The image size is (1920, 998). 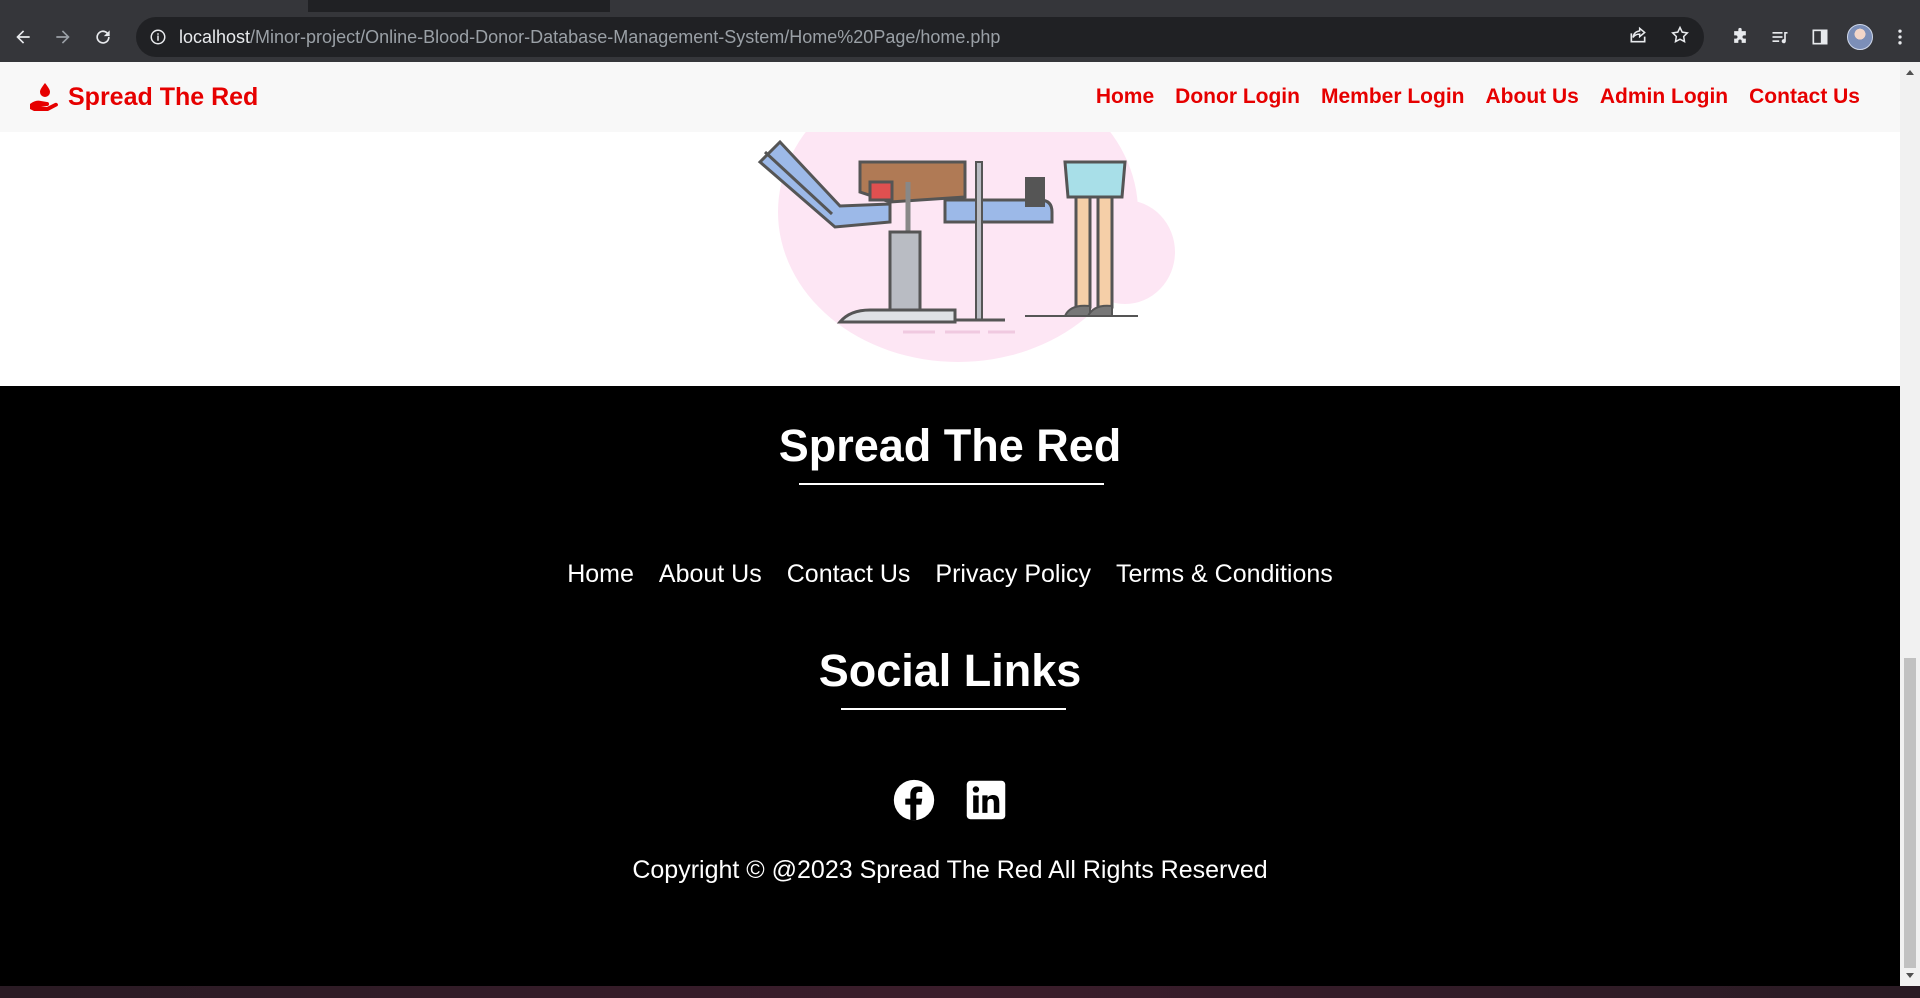 What do you see at coordinates (953, 709) in the screenshot?
I see `social-links-underline` at bounding box center [953, 709].